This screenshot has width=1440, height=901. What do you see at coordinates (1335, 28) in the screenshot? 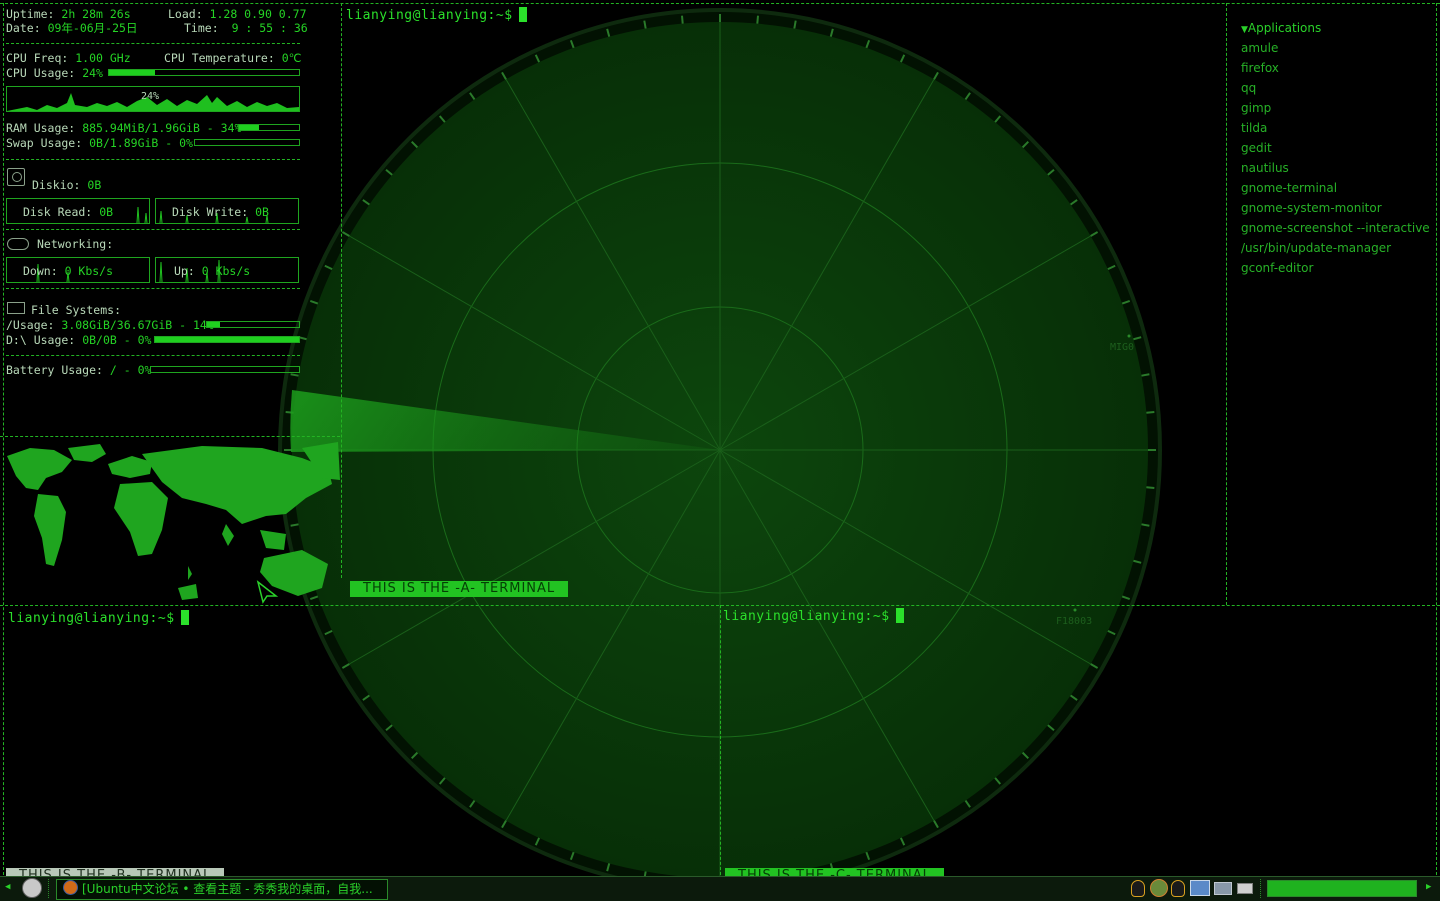
I see `applications-menu-header: ▼Applications` at bounding box center [1335, 28].